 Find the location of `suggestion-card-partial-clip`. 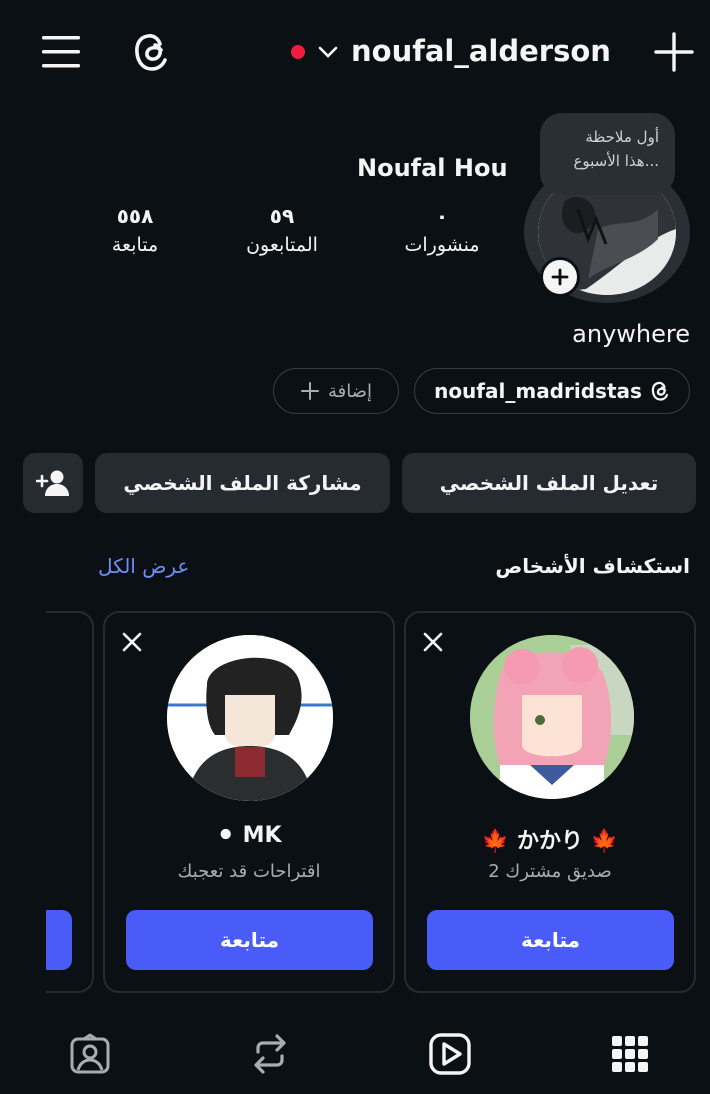

suggestion-card-partial-clip is located at coordinates (71, 802).